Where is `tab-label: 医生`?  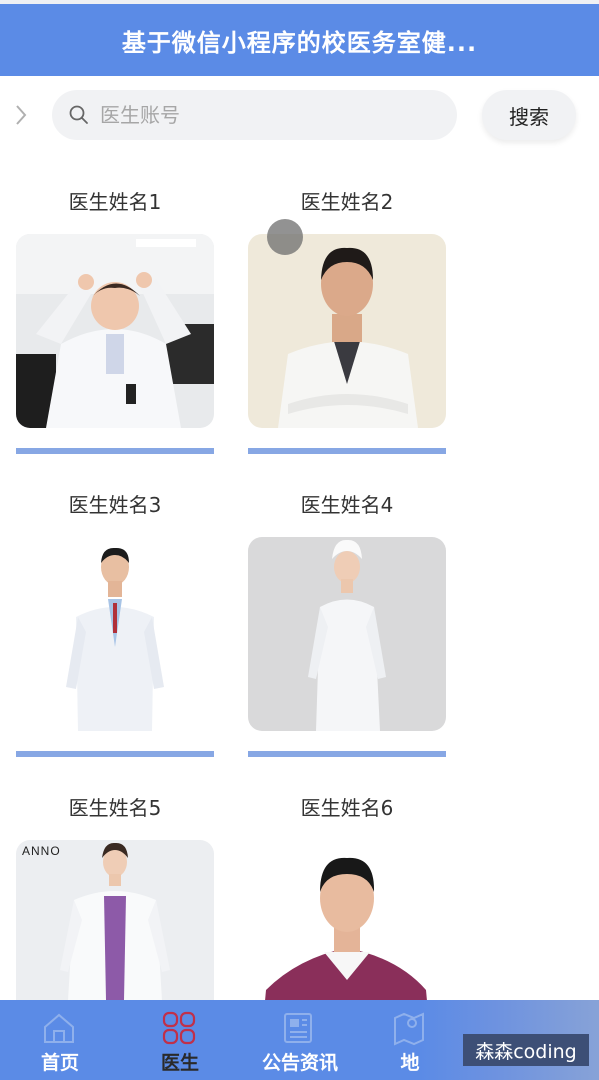
tab-label: 医生 is located at coordinates (179, 1063).